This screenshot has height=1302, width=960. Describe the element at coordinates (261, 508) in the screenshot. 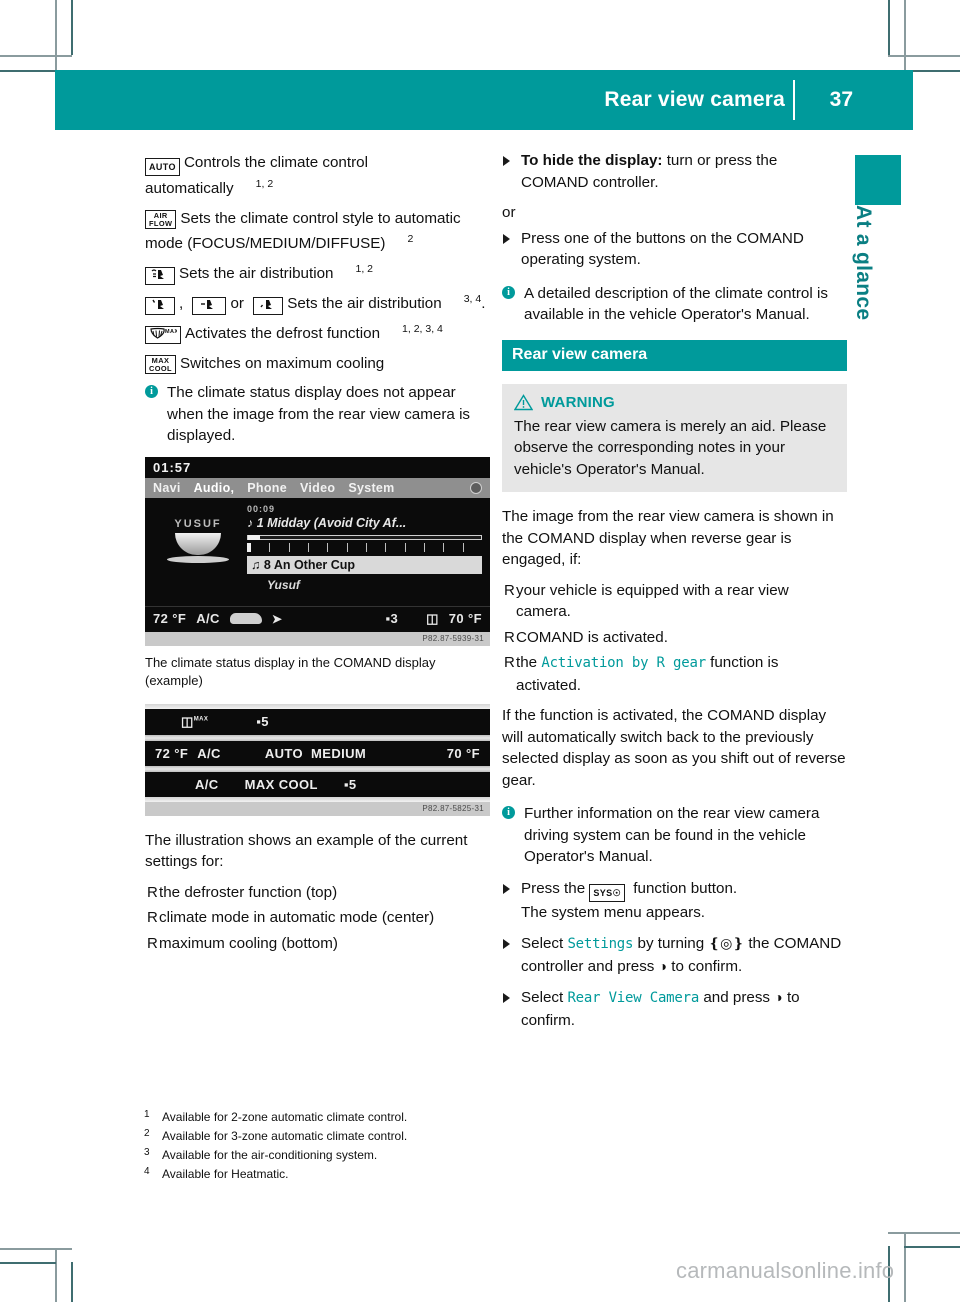

I see `elapsed-time: 00:09` at that location.